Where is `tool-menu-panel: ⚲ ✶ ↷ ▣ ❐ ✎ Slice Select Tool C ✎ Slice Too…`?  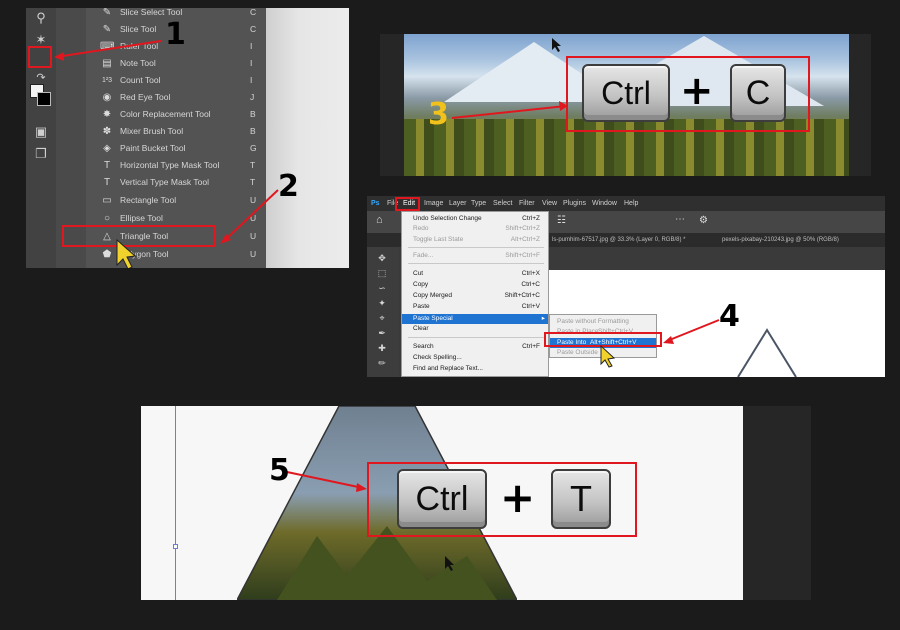
tool-menu-panel: ⚲ ✶ ↷ ▣ ❐ ✎ Slice Select Tool C ✎ Slice Too… is located at coordinates (187, 138).